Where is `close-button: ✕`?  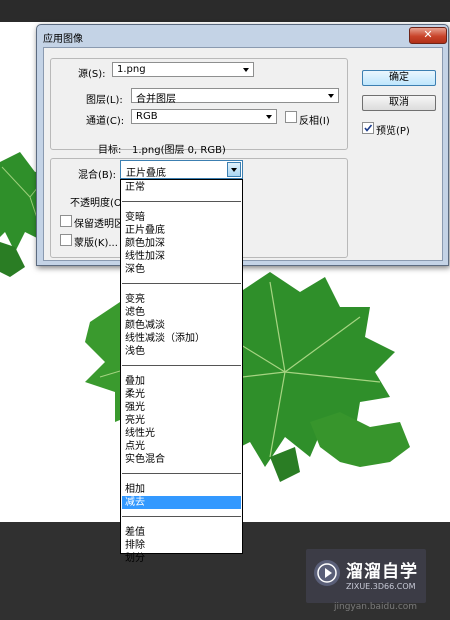
close-button: ✕ is located at coordinates (428, 35).